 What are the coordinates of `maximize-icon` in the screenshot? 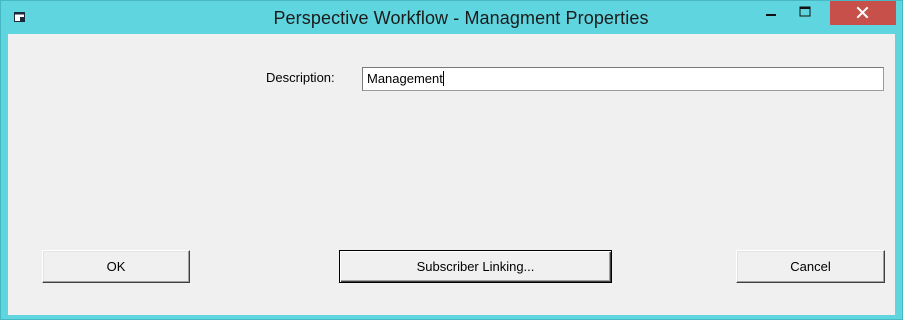 It's located at (805, 12).